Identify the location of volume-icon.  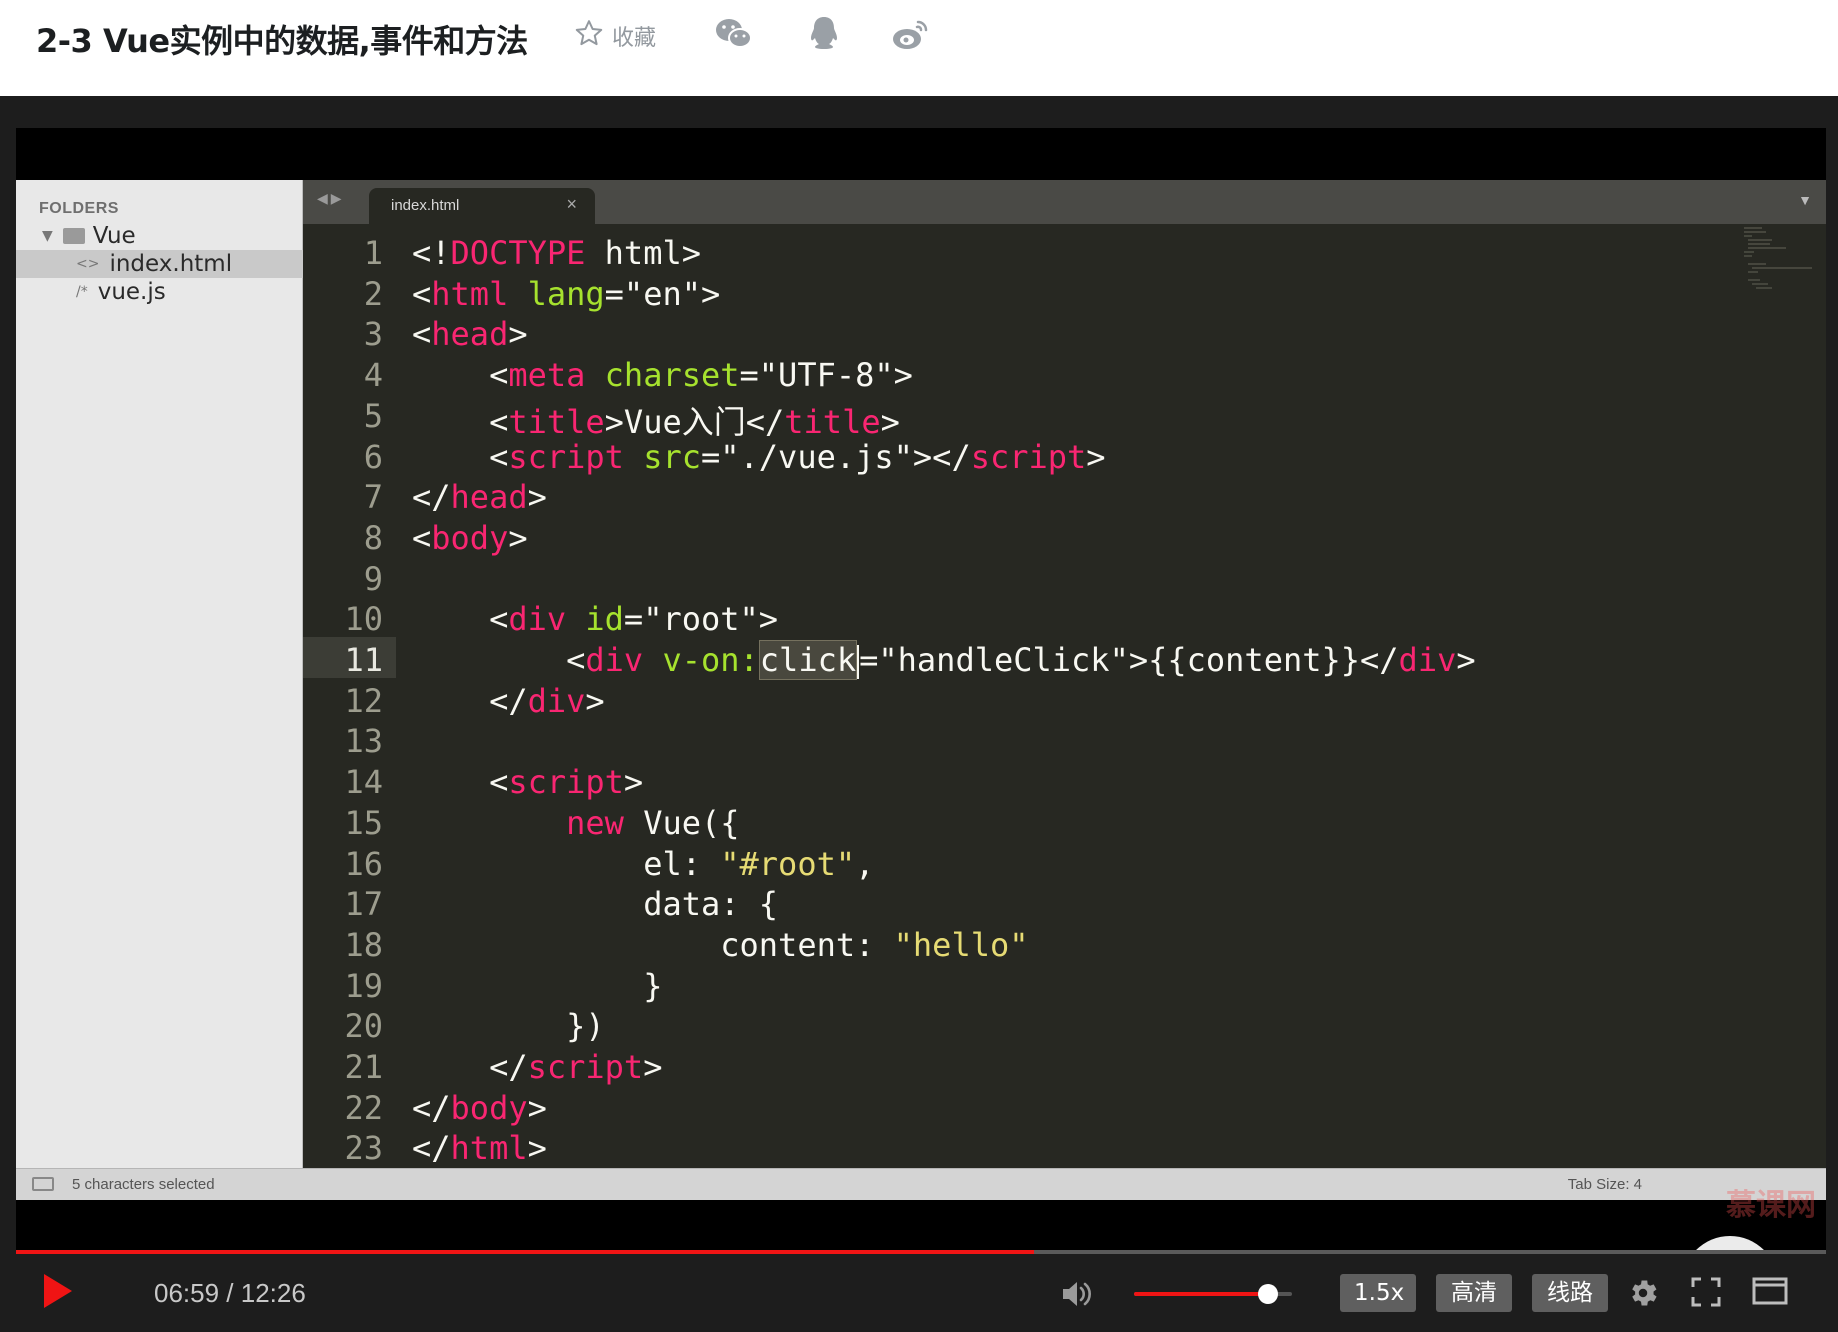
(1076, 1294).